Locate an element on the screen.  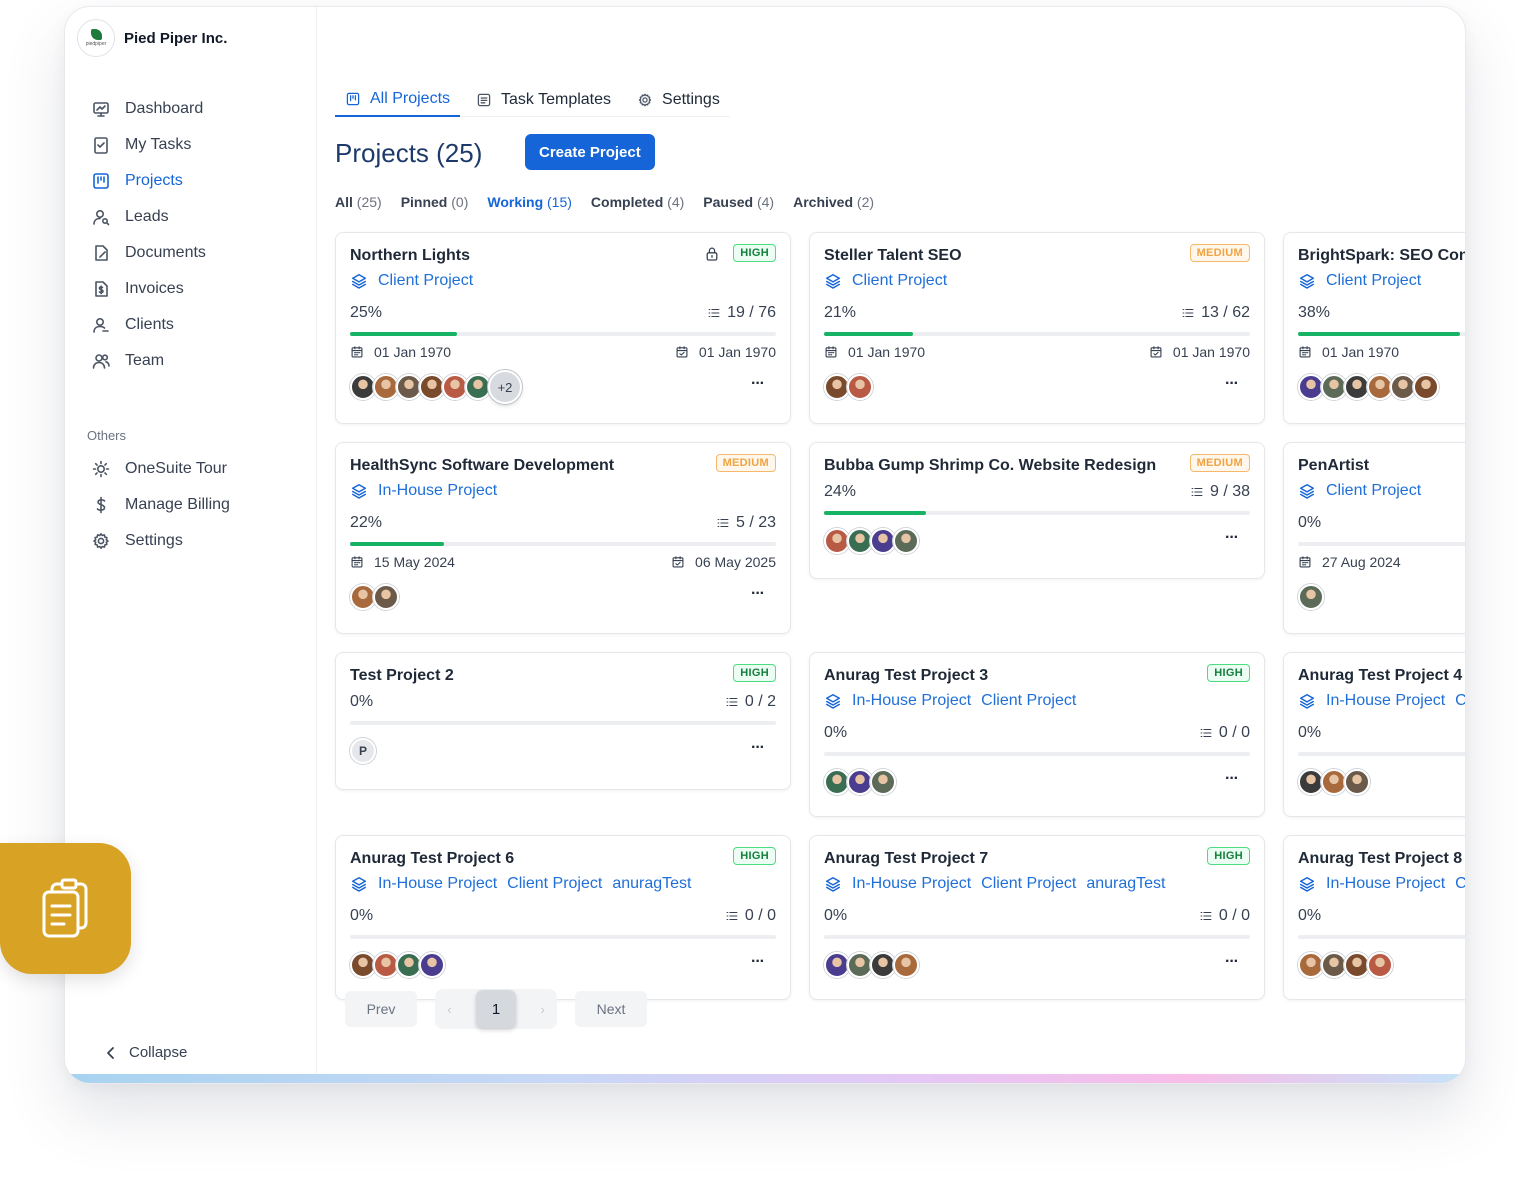
project-title: Anurag Test Project 7 is located at coordinates (906, 859).